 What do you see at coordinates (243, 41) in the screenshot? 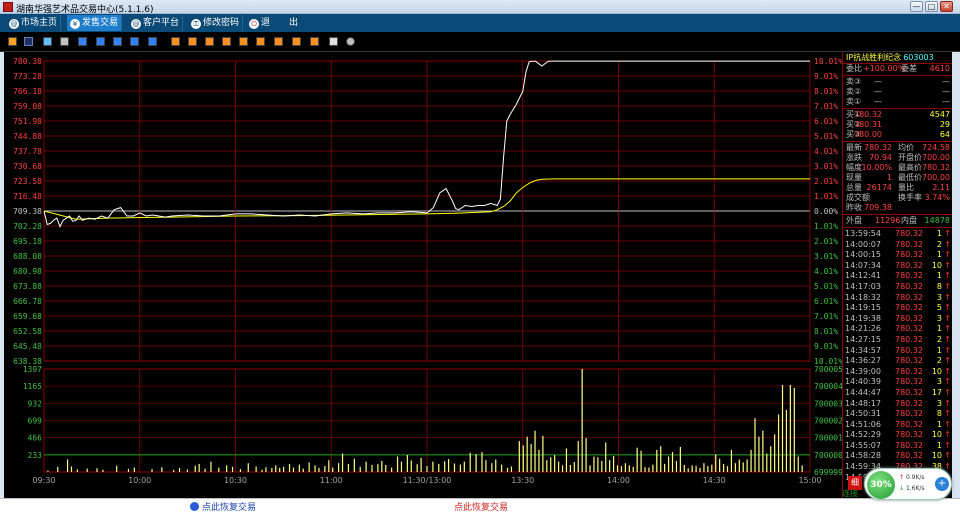
I see `f5-icon` at bounding box center [243, 41].